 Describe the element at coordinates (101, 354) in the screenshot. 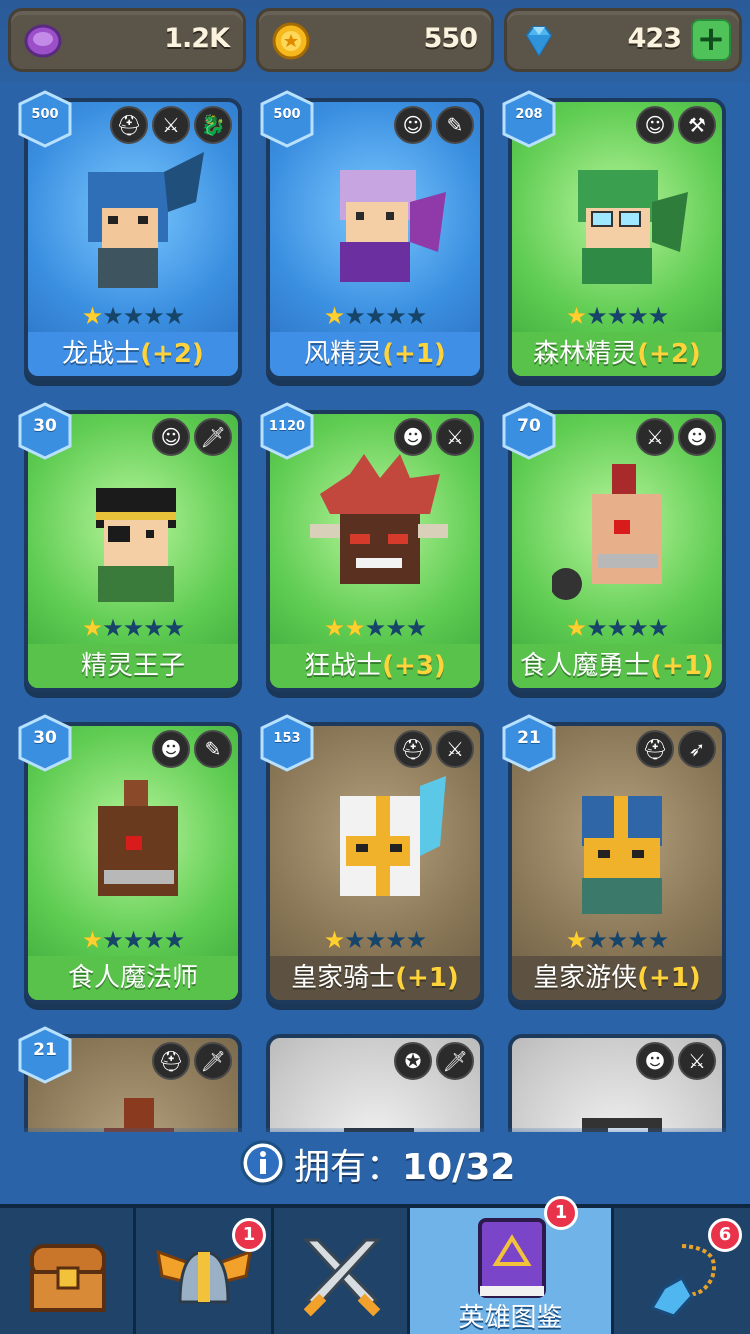

I see `hero-name: 龙战士` at that location.